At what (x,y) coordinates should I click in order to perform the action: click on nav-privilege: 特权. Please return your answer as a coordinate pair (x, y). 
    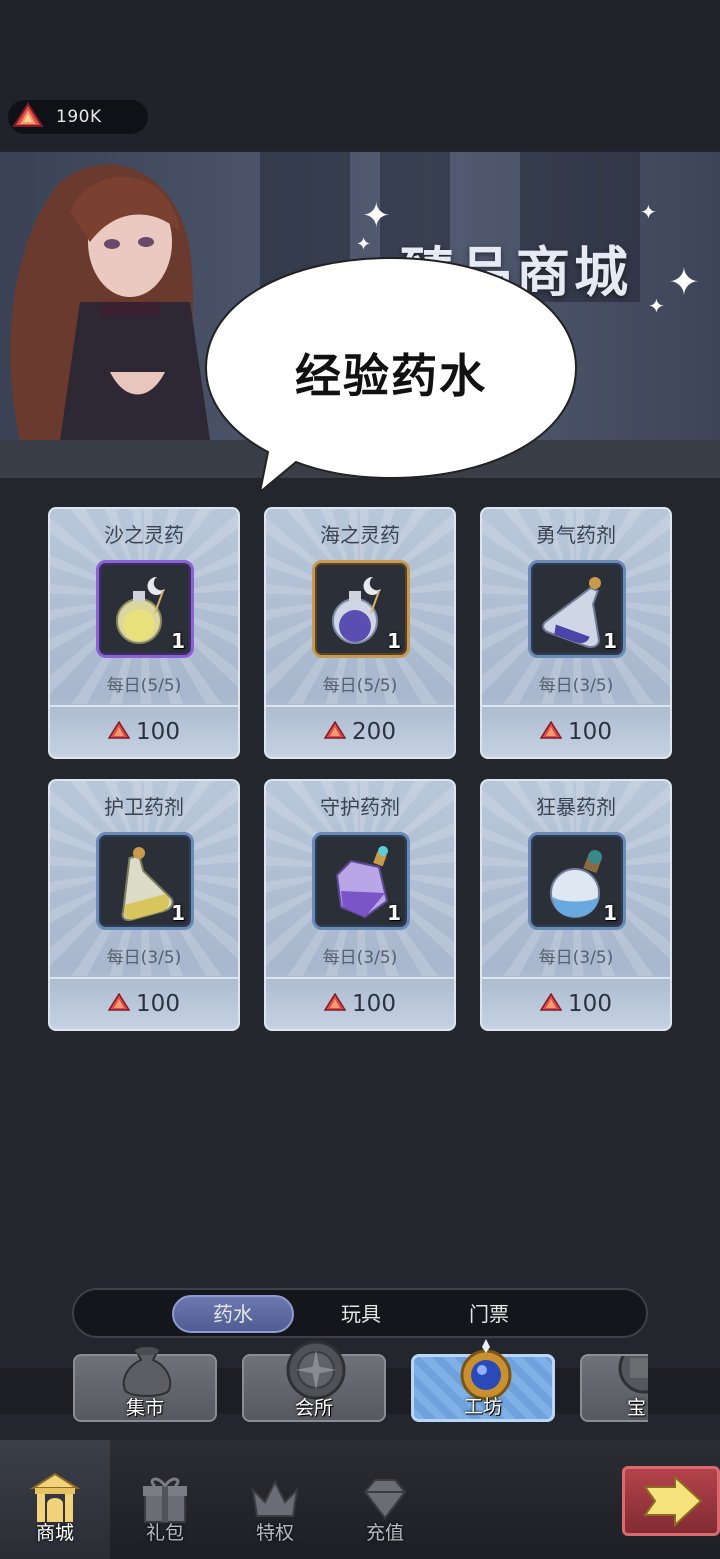
    Looking at the image, I should click on (275, 1499).